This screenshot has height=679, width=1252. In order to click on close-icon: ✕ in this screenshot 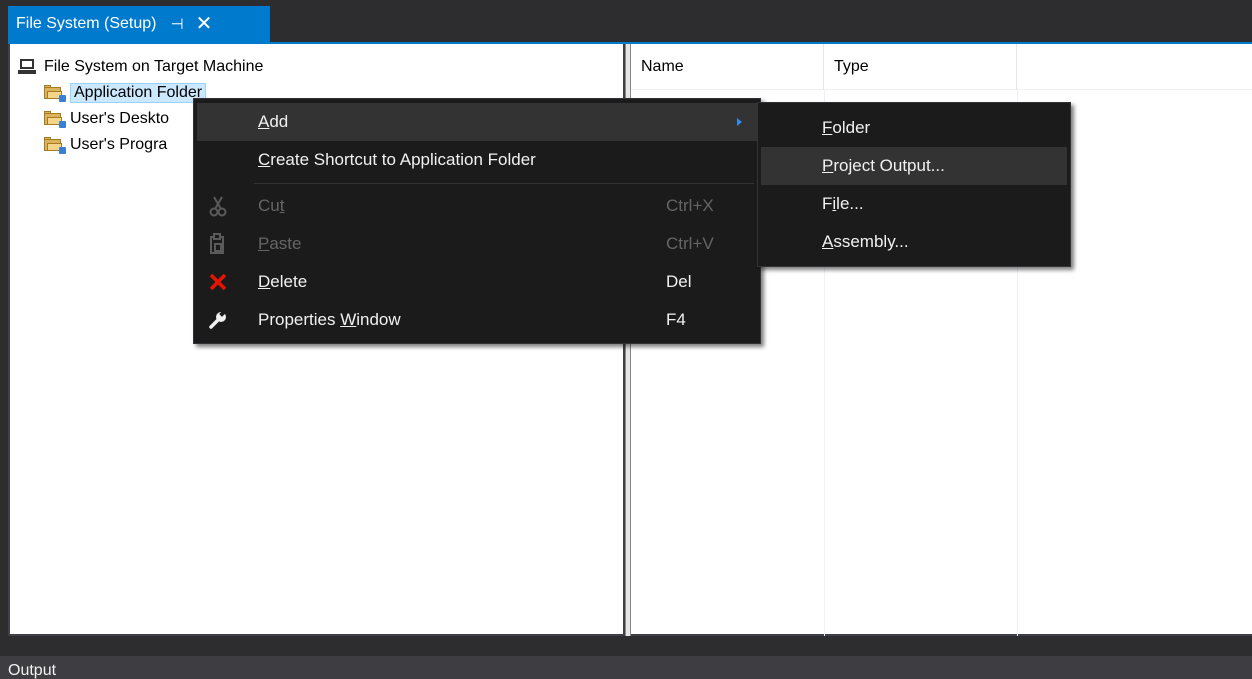, I will do `click(204, 24)`.